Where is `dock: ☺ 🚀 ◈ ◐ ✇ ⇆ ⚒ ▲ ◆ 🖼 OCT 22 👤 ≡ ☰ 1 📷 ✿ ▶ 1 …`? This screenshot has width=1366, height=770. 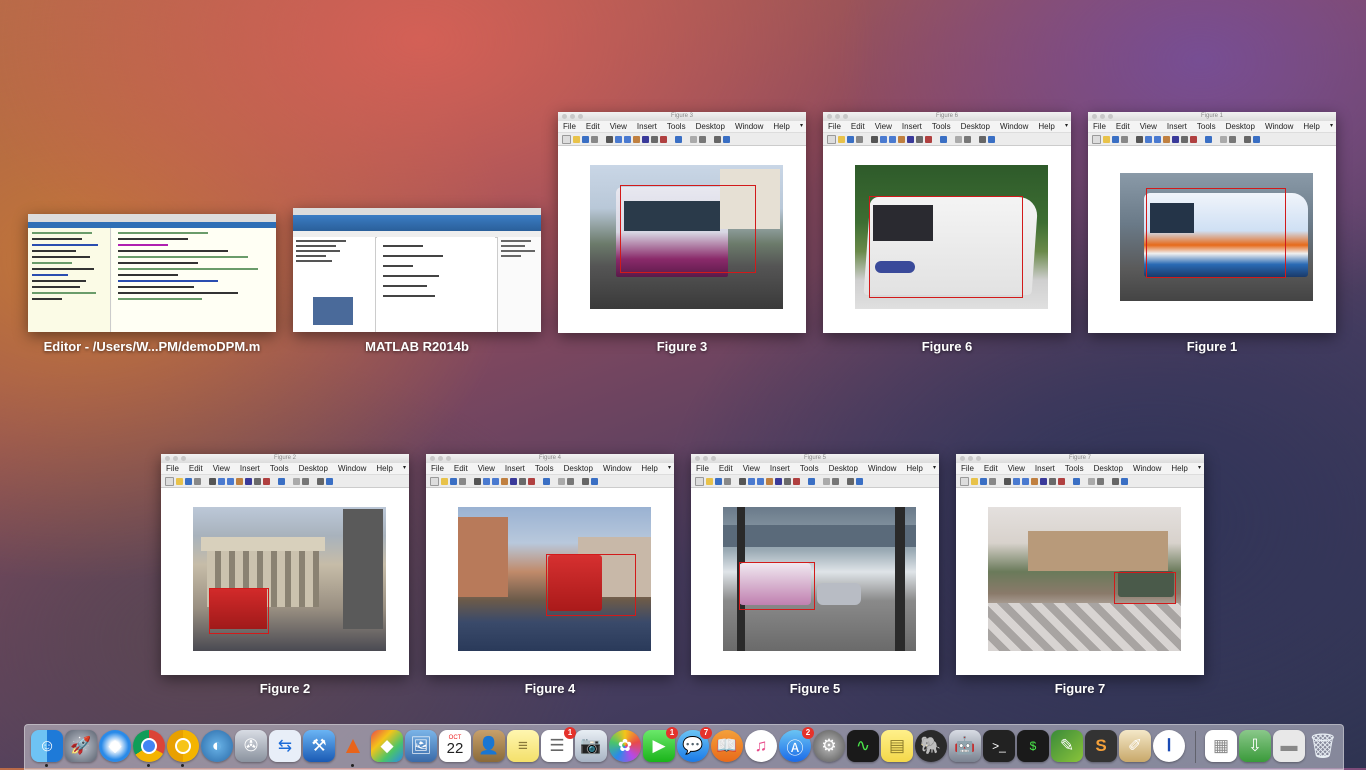
dock: ☺ 🚀 ◈ ◐ ✇ ⇆ ⚒ ▲ ◆ 🖼 OCT 22 👤 ≡ ☰ 1 📷 ✿ ▶ 1 … is located at coordinates (684, 747).